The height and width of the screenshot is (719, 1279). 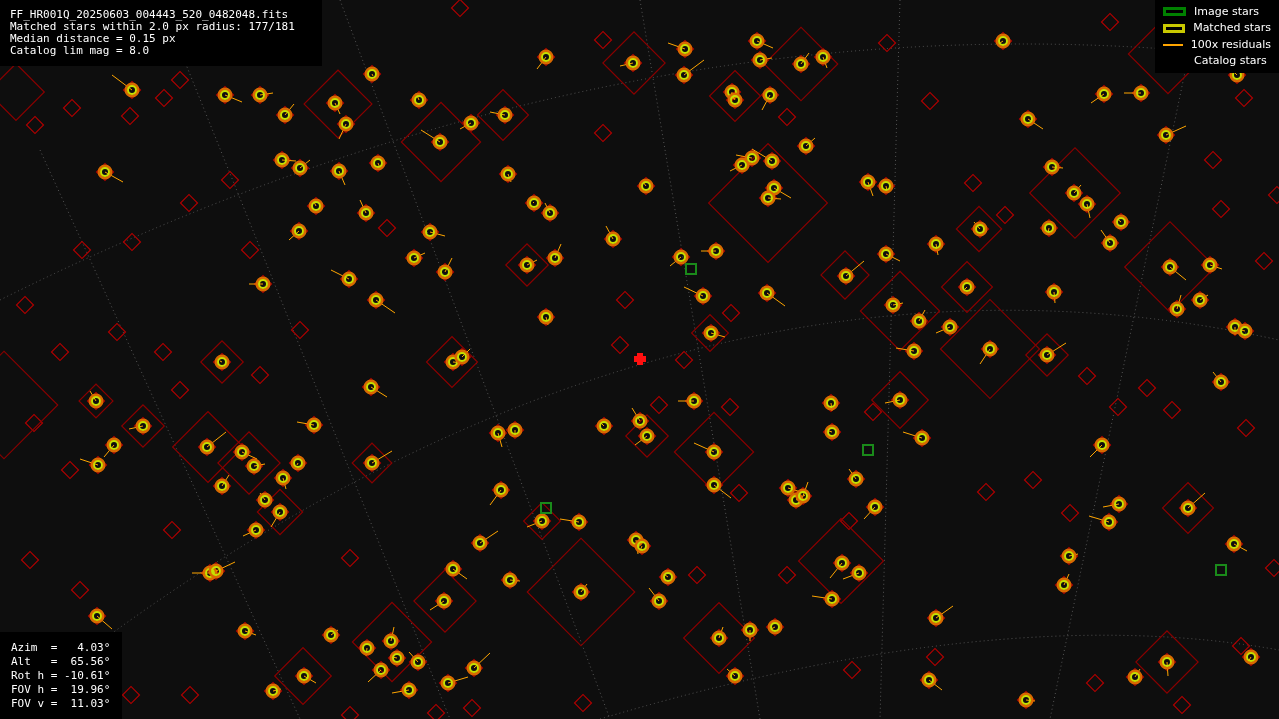 I want to click on legend-label: Catalog stars, so click(x=1230, y=61).